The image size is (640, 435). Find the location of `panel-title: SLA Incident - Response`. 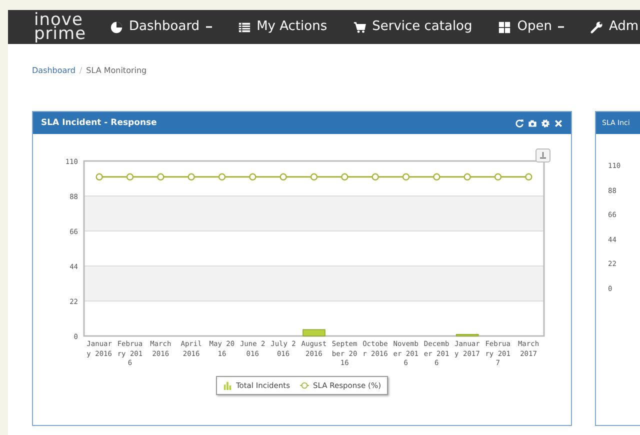

panel-title: SLA Incident - Response is located at coordinates (99, 123).